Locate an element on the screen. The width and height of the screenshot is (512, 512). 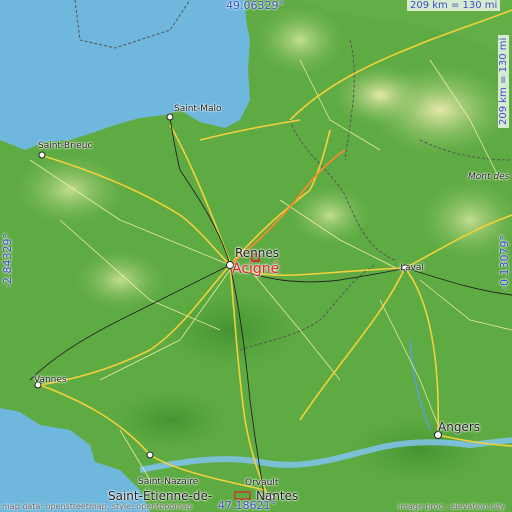
city-marker-saint-malo is located at coordinates (170, 117).